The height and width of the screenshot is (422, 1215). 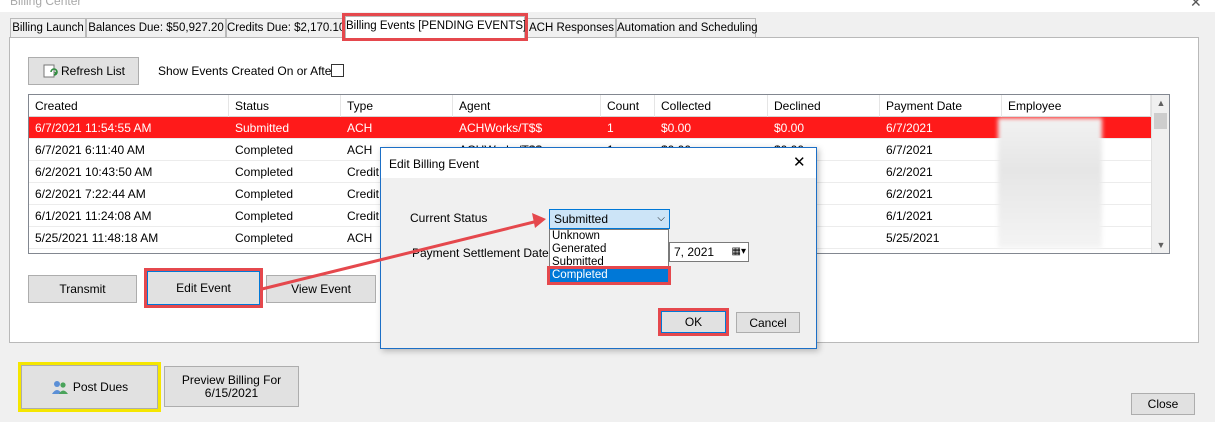 I want to click on col-created: Created, so click(x=129, y=106).